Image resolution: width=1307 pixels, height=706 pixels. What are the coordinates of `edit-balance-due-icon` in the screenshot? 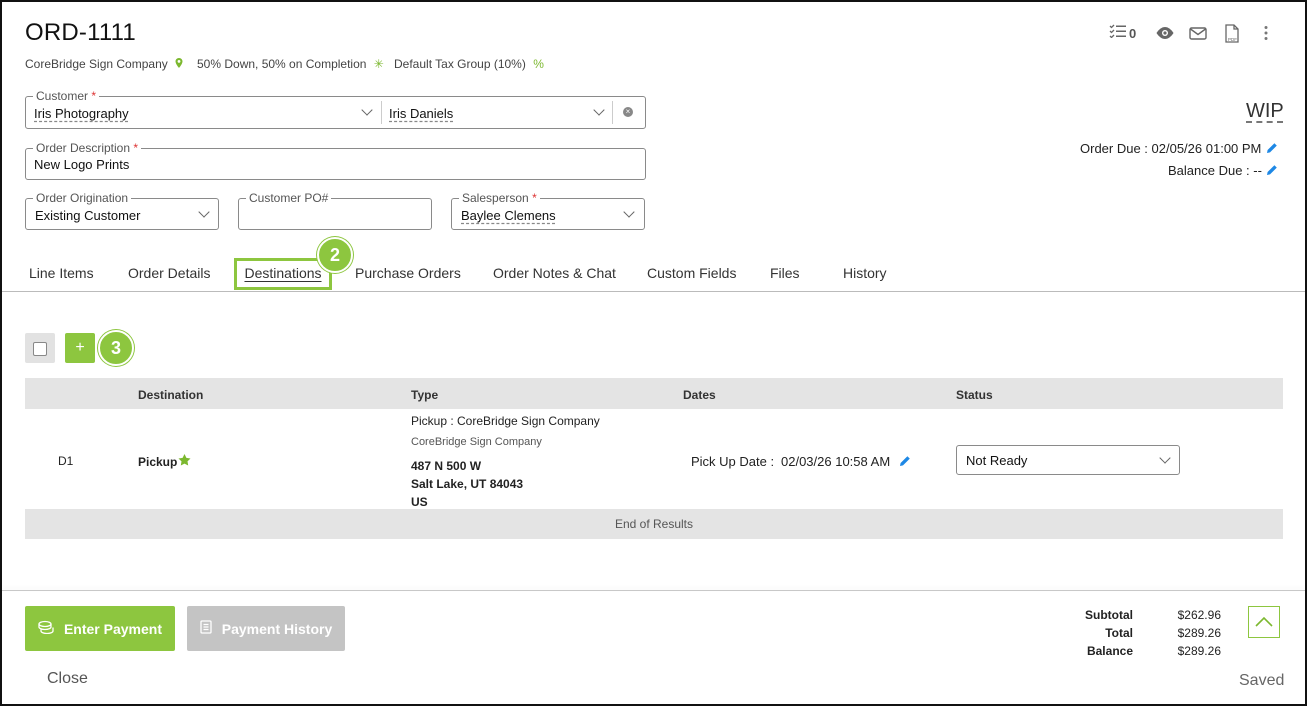 It's located at (1272, 172).